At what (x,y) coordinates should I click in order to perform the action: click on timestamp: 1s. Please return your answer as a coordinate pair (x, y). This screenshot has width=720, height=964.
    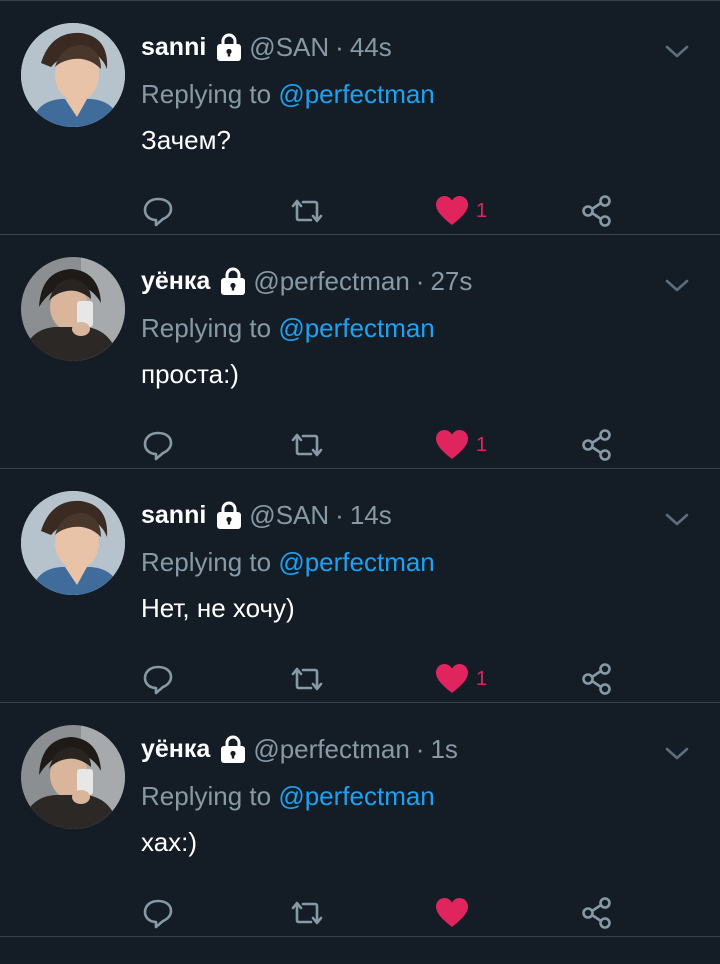
    Looking at the image, I should click on (443, 749).